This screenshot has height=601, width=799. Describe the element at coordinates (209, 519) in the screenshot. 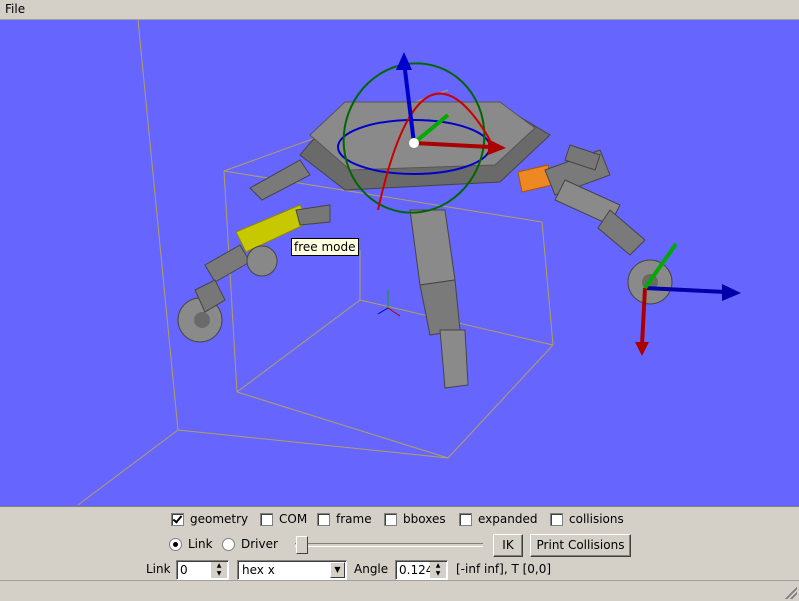

I see `geometry-checkbox: geometry` at that location.